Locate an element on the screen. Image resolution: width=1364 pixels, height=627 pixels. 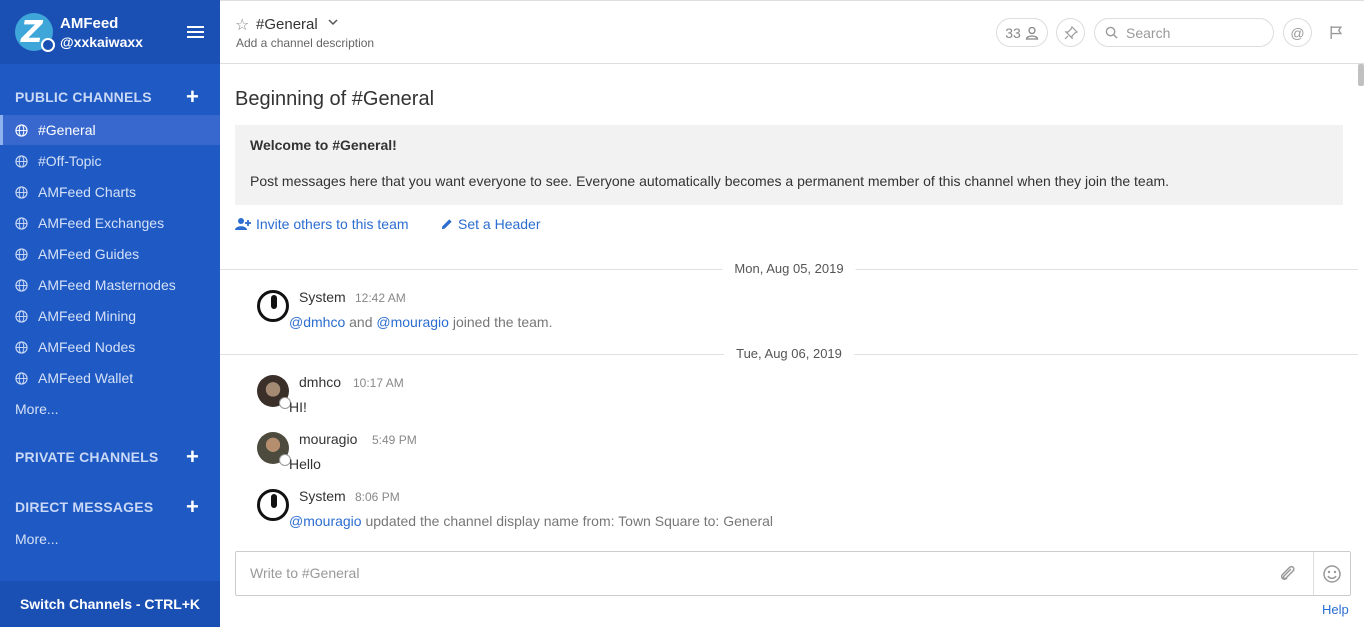
sidebar-item-exchanges: AMFeed Exchanges is located at coordinates (110, 223).